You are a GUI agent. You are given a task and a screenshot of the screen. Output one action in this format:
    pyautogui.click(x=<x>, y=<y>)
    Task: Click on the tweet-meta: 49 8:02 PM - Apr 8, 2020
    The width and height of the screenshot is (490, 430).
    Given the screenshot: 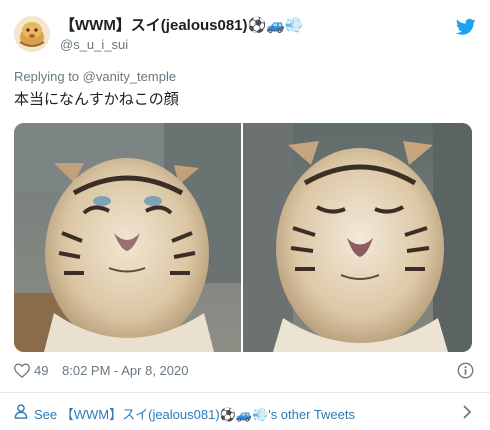 What is the action you would take?
    pyautogui.click(x=245, y=371)
    